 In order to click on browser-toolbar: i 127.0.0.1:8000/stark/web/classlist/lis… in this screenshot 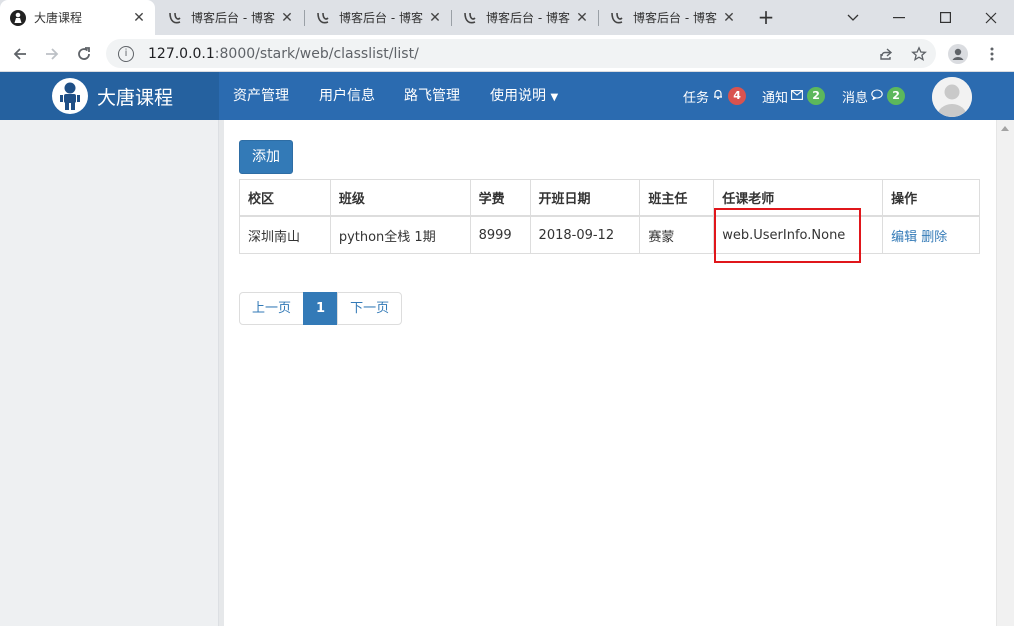, I will do `click(507, 53)`.